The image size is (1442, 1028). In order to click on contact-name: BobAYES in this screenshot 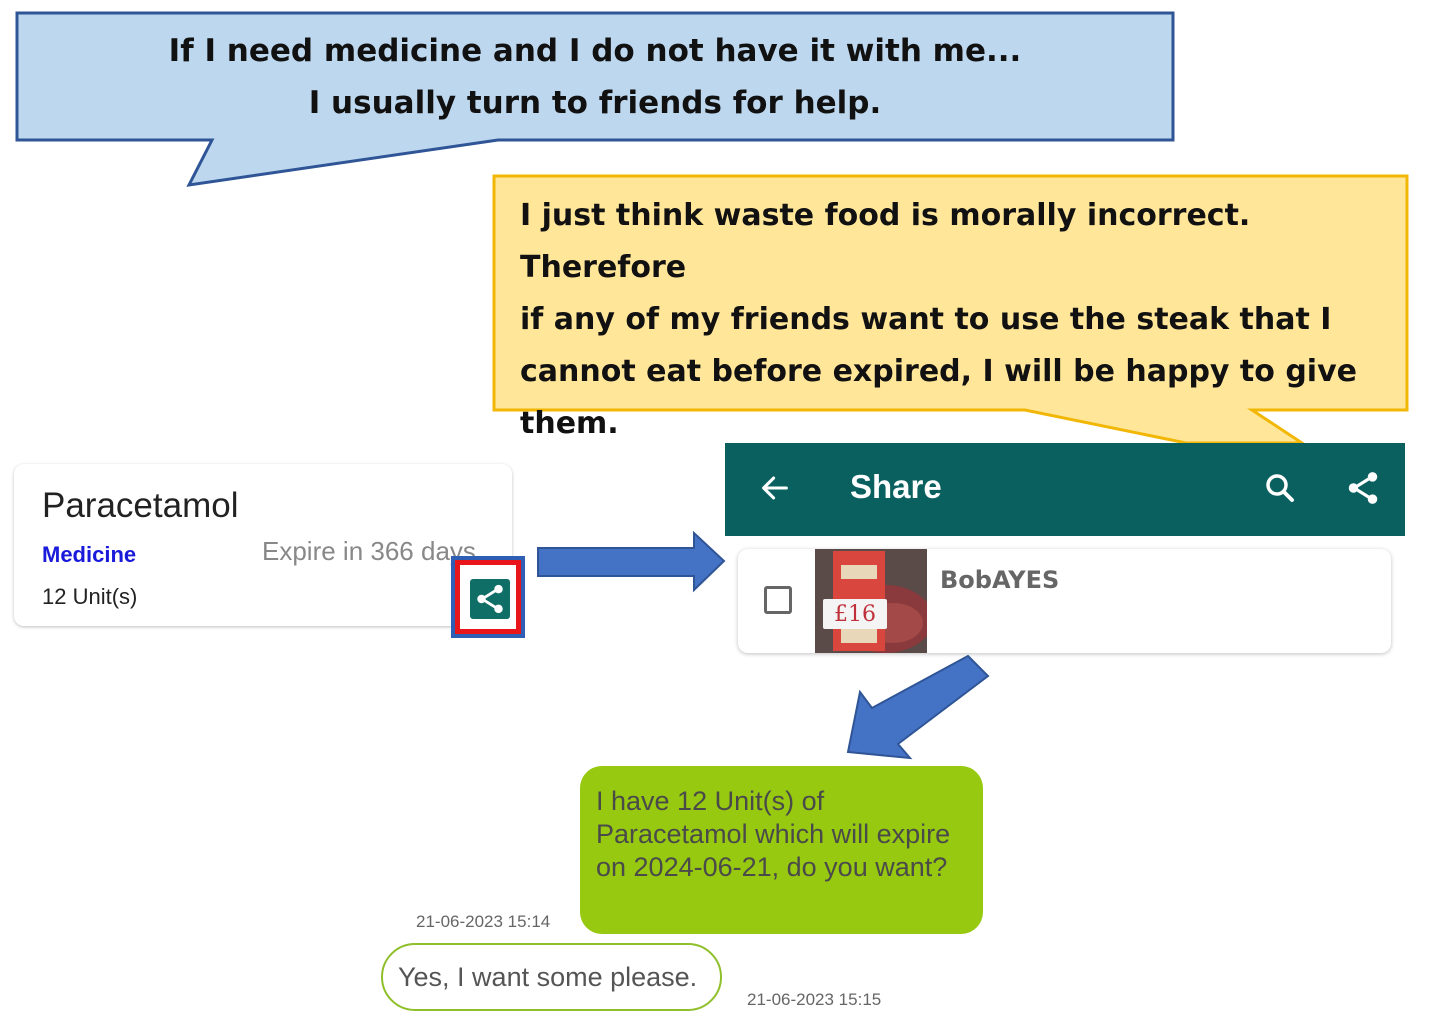, I will do `click(1000, 580)`.